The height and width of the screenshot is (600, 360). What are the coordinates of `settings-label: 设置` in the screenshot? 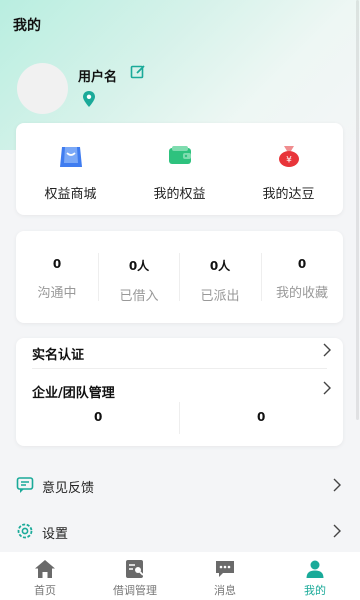 It's located at (55, 534).